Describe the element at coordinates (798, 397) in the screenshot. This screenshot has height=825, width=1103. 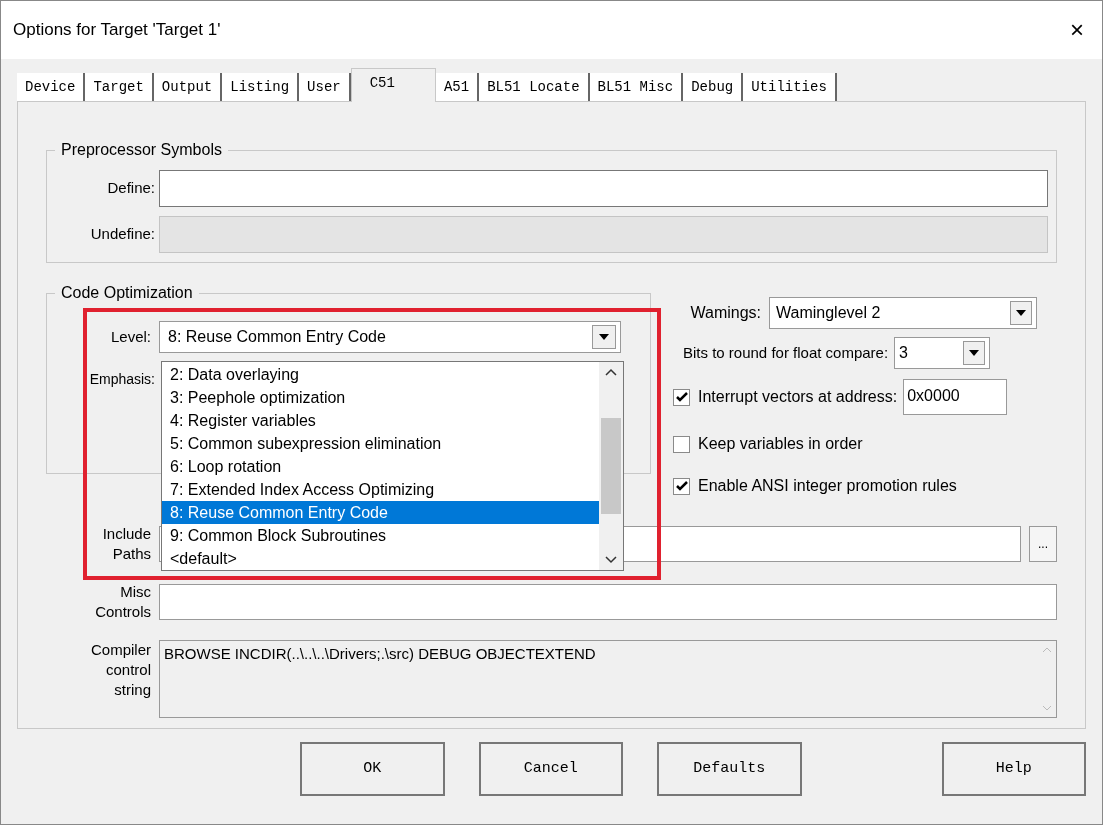
I see `checkbox-label: Interrupt vectors at address:` at that location.